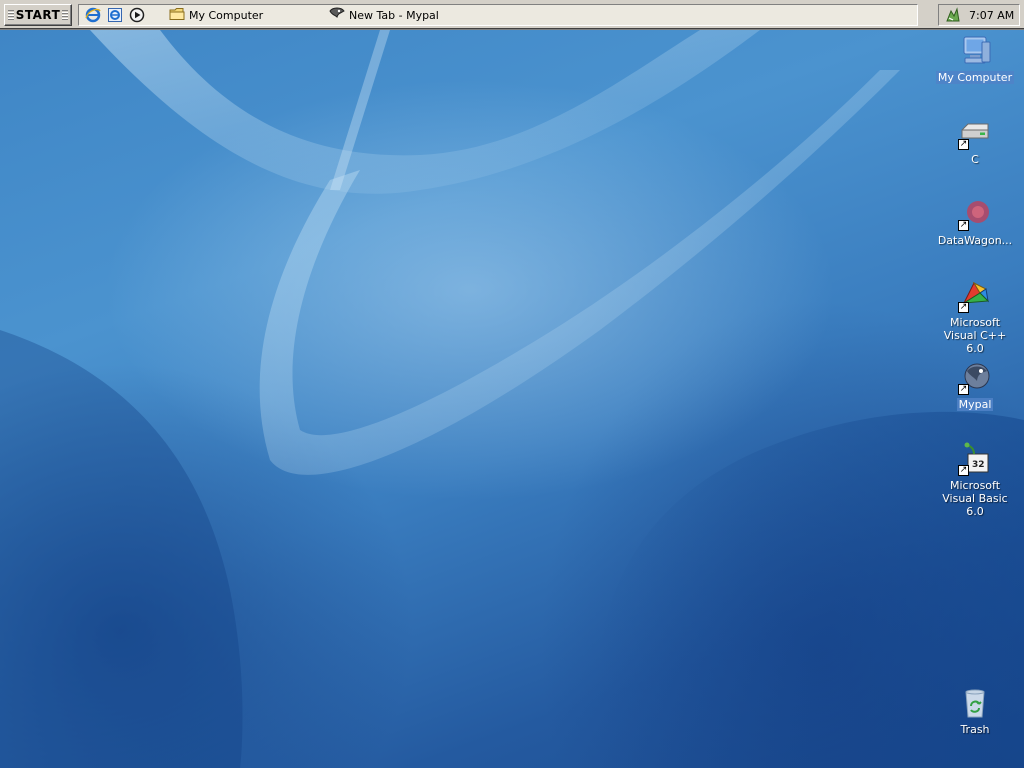 The image size is (1024, 768). I want to click on desktop-icon-label: Trash, so click(975, 729).